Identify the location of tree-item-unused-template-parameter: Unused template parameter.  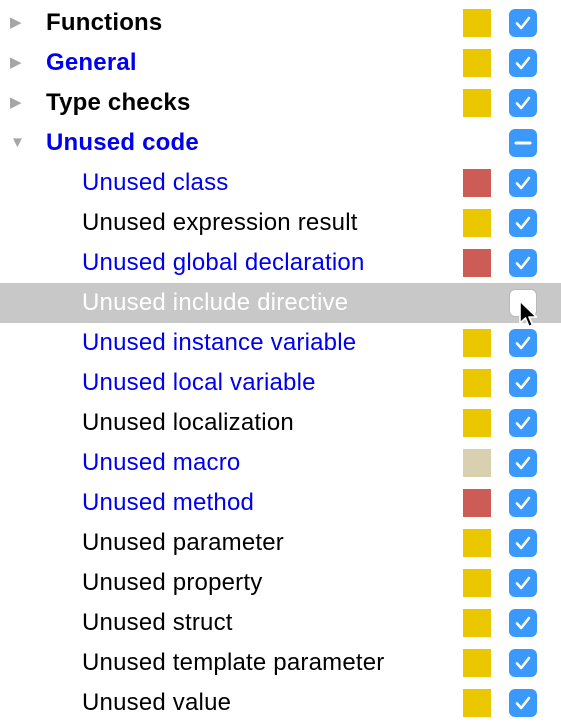
(280, 663).